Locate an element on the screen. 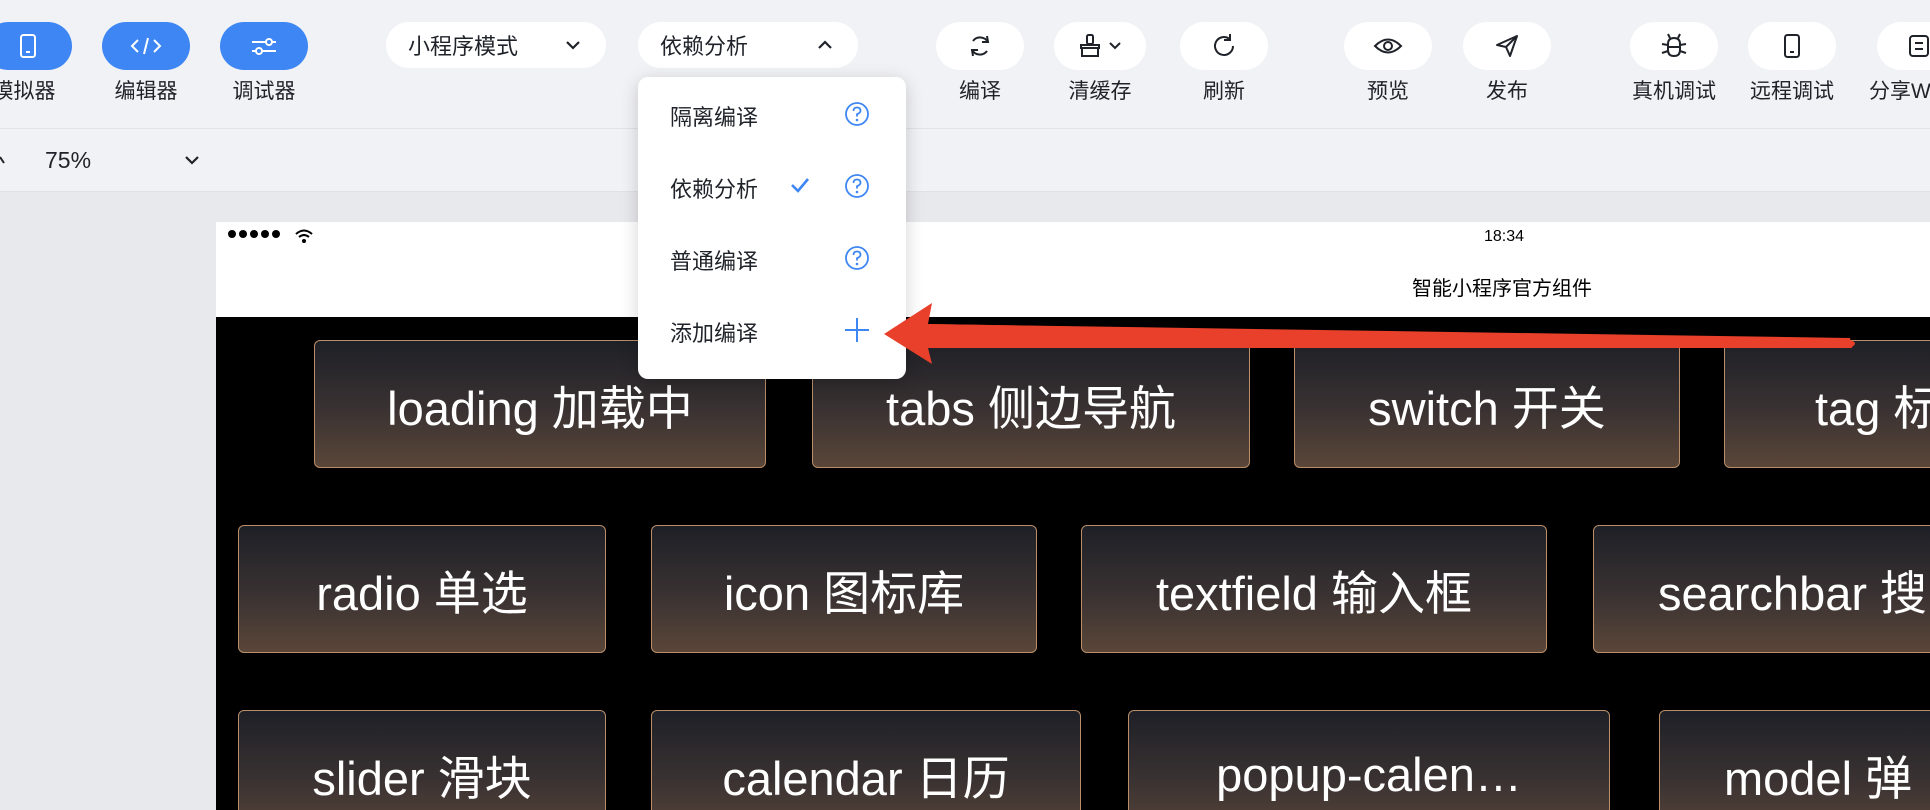  refresh-button is located at coordinates (1224, 46).